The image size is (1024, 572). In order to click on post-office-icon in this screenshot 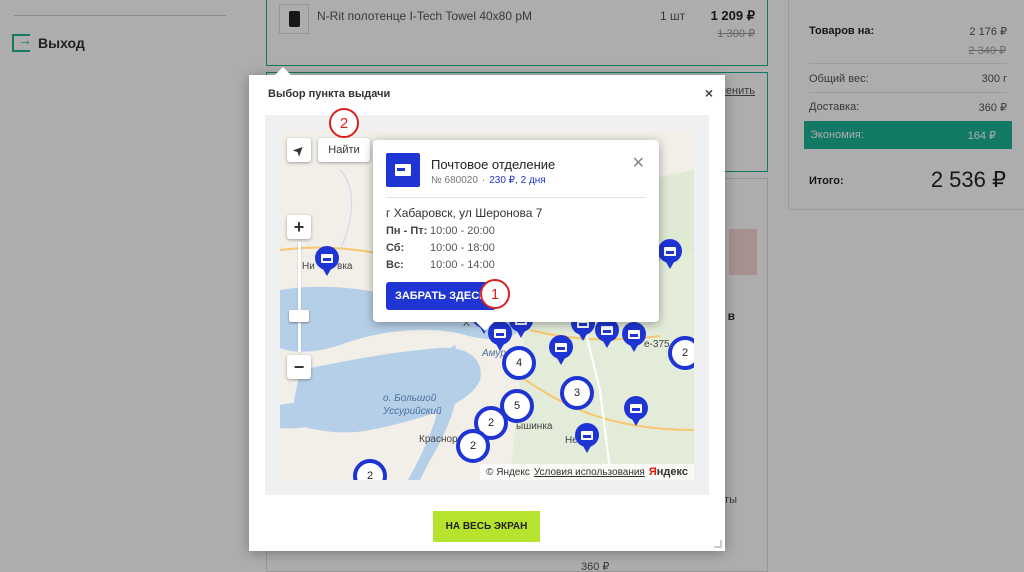, I will do `click(403, 170)`.